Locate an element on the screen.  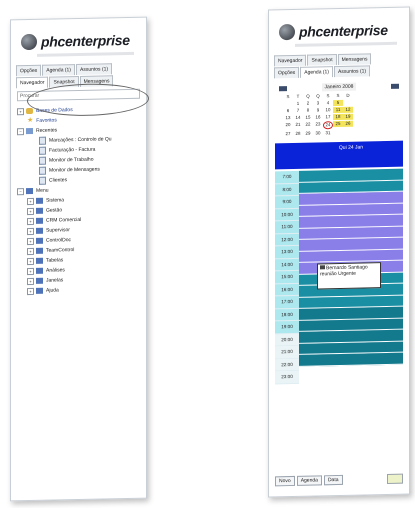
time-label: 12:00 is located at coordinates (287, 240).